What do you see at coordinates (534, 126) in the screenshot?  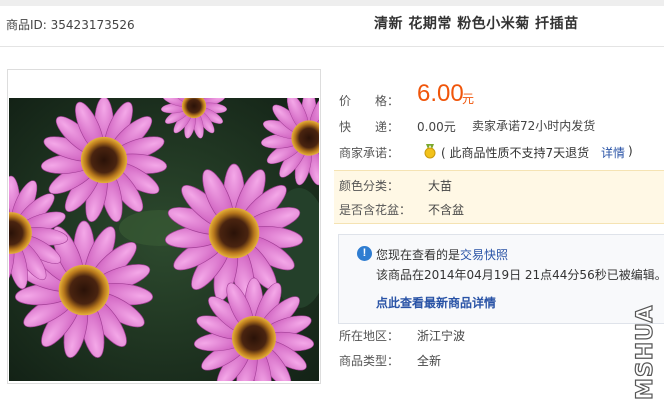 I see `shipping-note: 卖家承诺72小时内发货` at bounding box center [534, 126].